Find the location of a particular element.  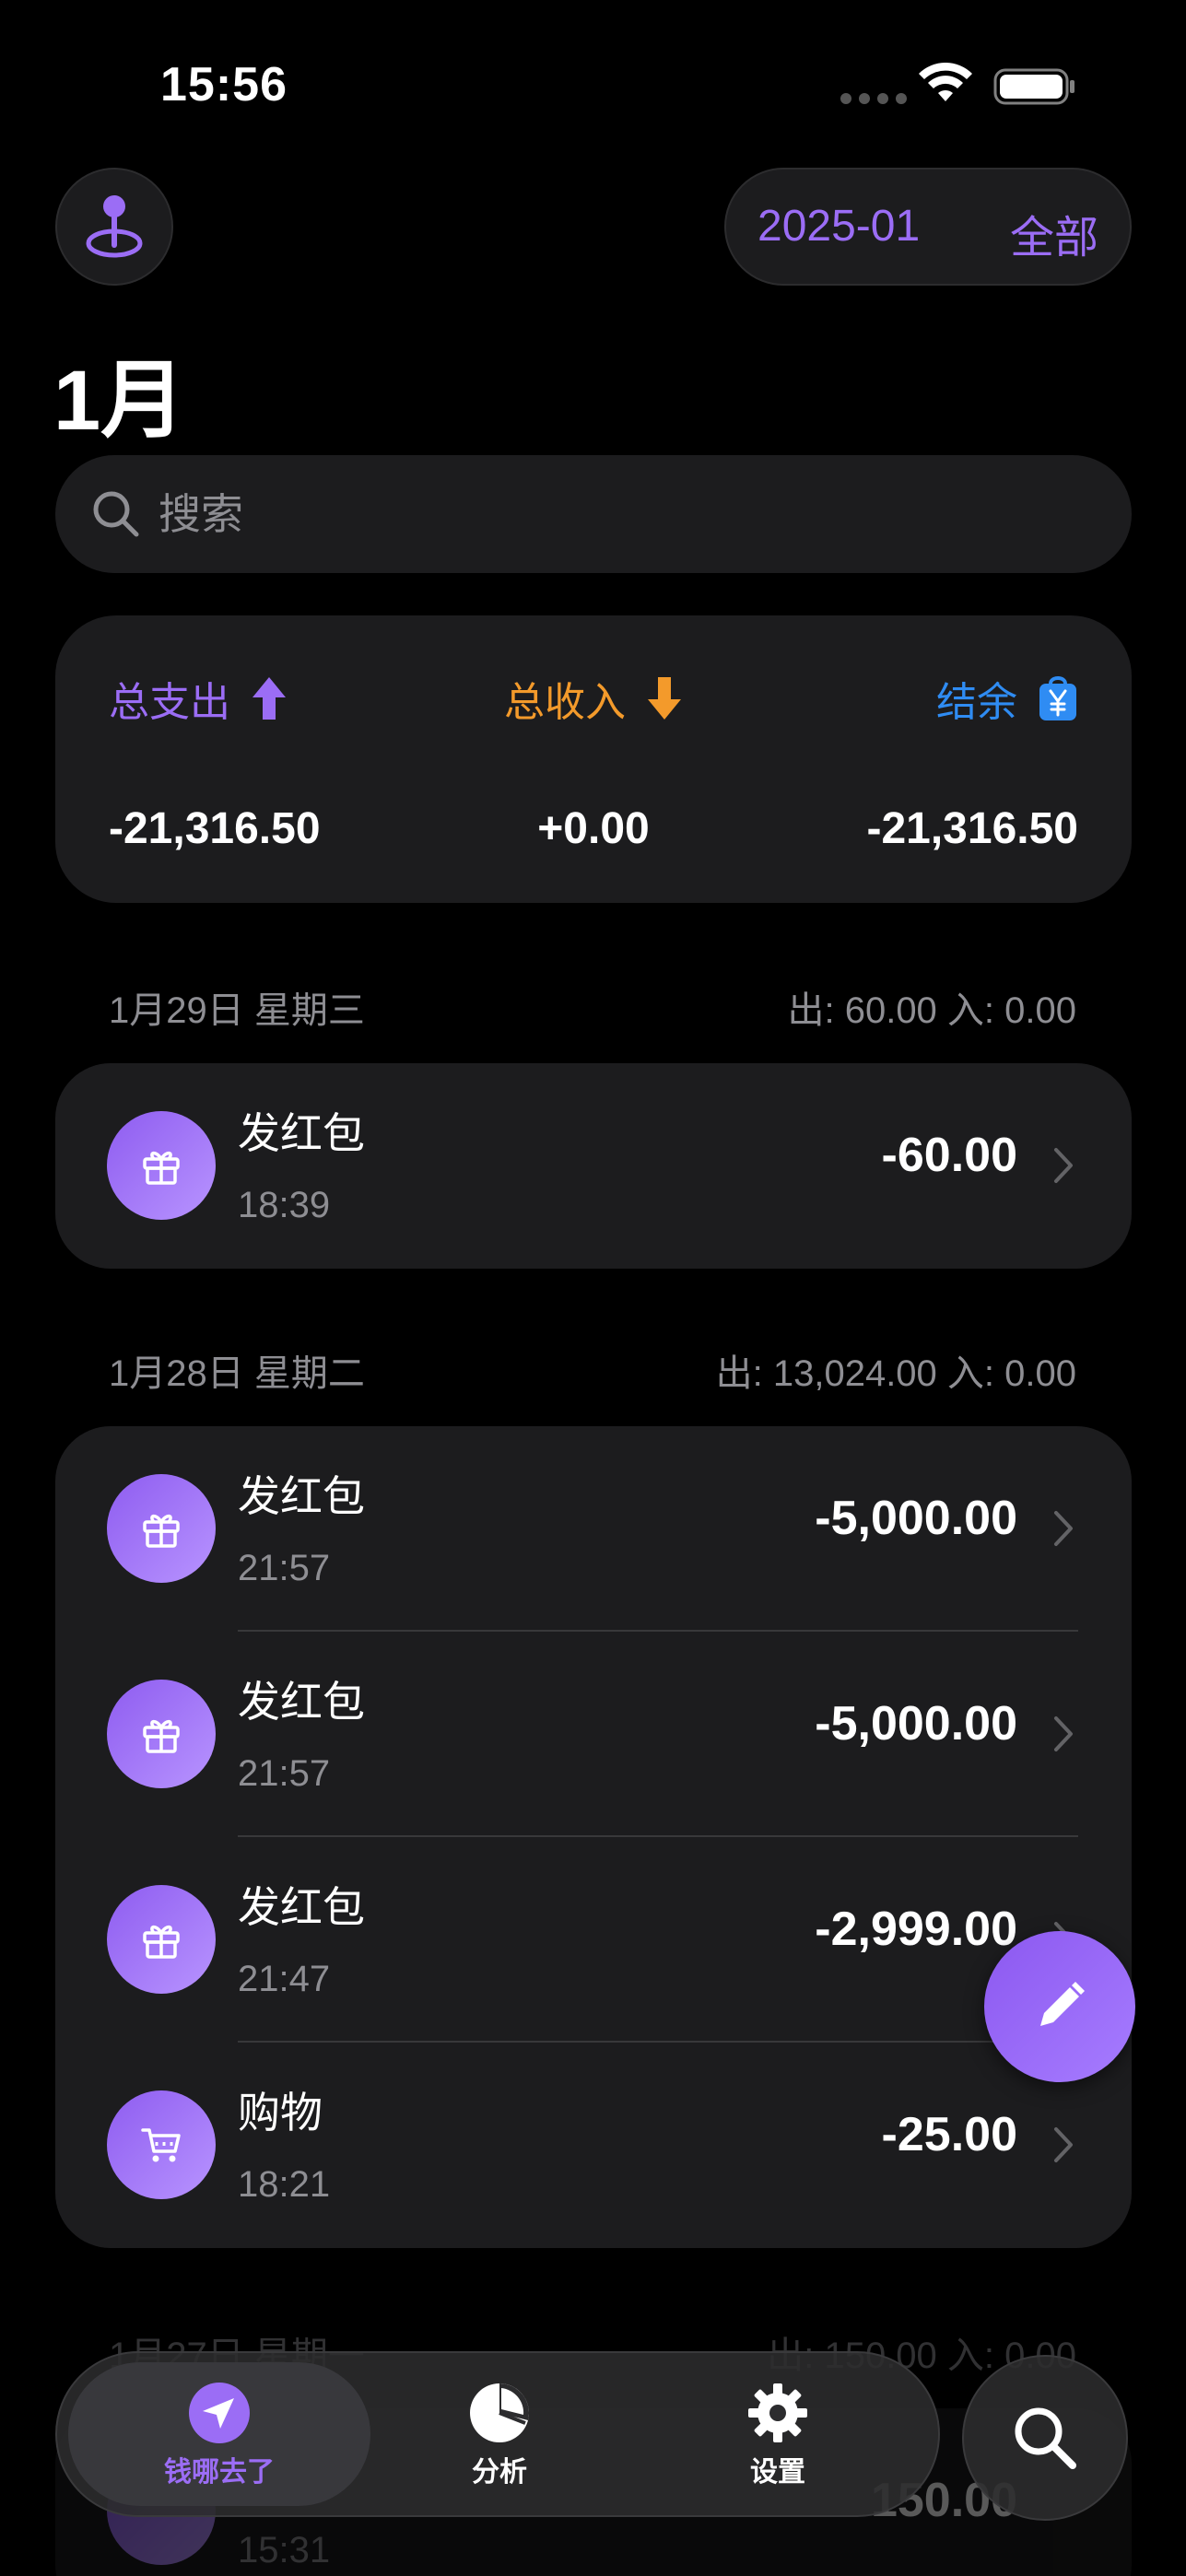

summary-card: 总支出 -21,316.50 总收入 +0.00 结余 -21,316.50 is located at coordinates (593, 759).